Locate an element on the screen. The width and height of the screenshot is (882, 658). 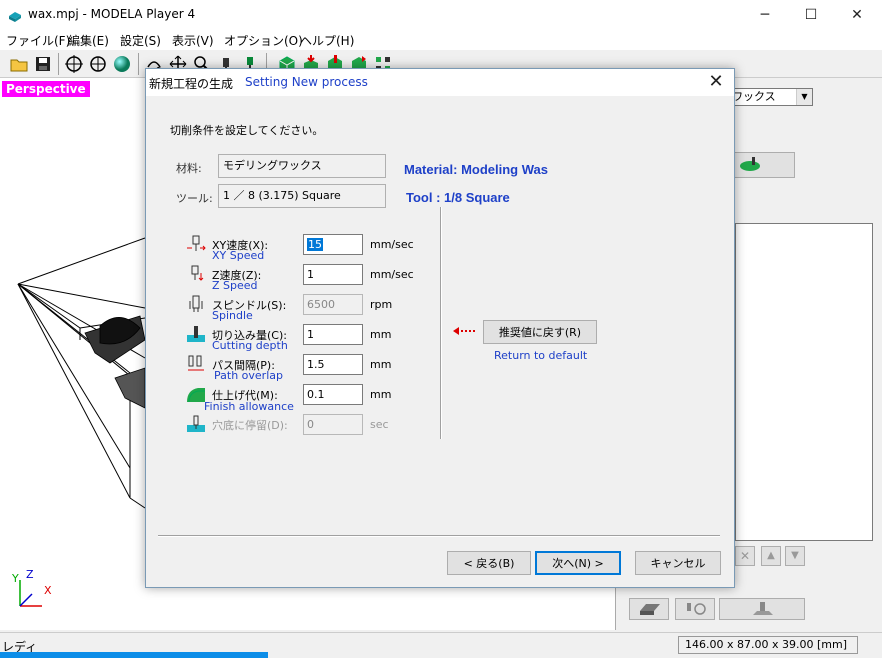
cut-icon is located at coordinates (763, 608).